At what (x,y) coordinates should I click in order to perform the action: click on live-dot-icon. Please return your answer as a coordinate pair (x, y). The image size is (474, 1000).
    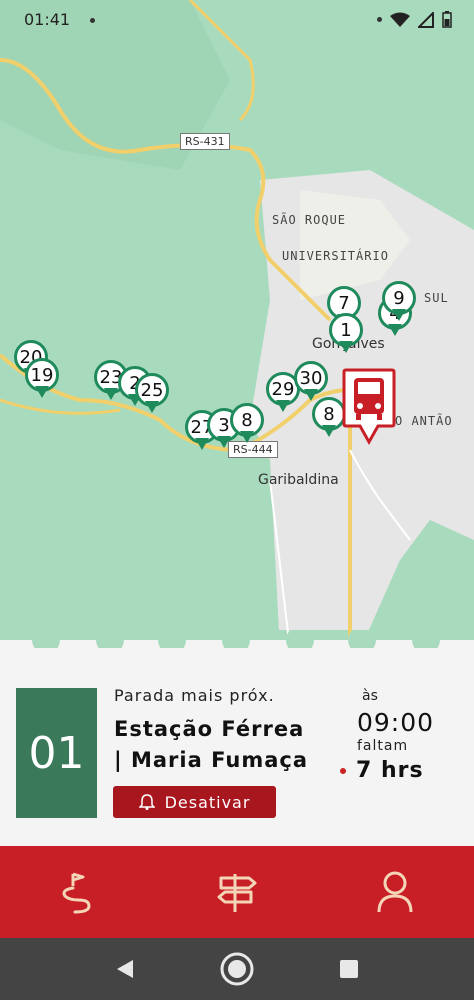
    Looking at the image, I should click on (343, 771).